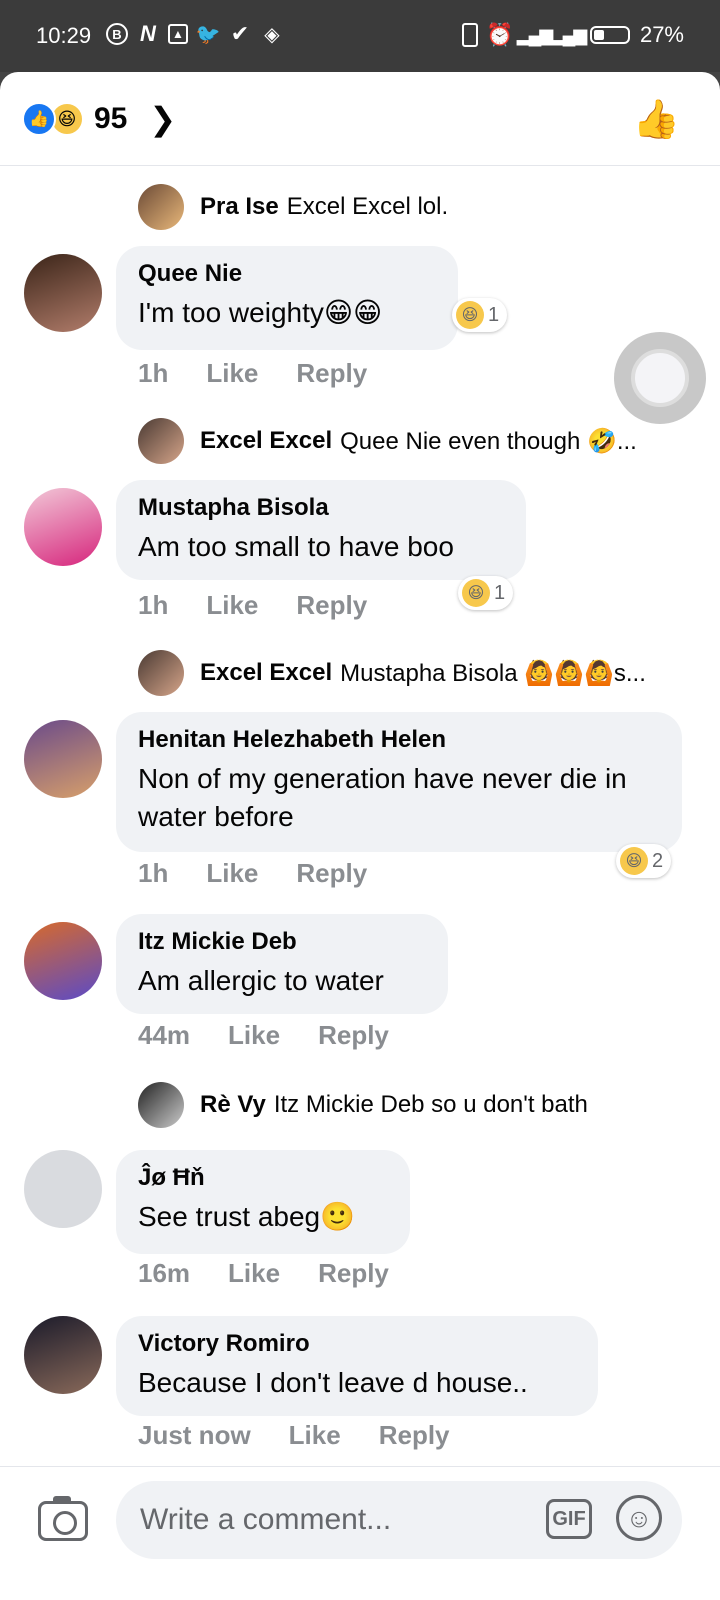  I want to click on comment-reactions: 😆 2, so click(644, 861).